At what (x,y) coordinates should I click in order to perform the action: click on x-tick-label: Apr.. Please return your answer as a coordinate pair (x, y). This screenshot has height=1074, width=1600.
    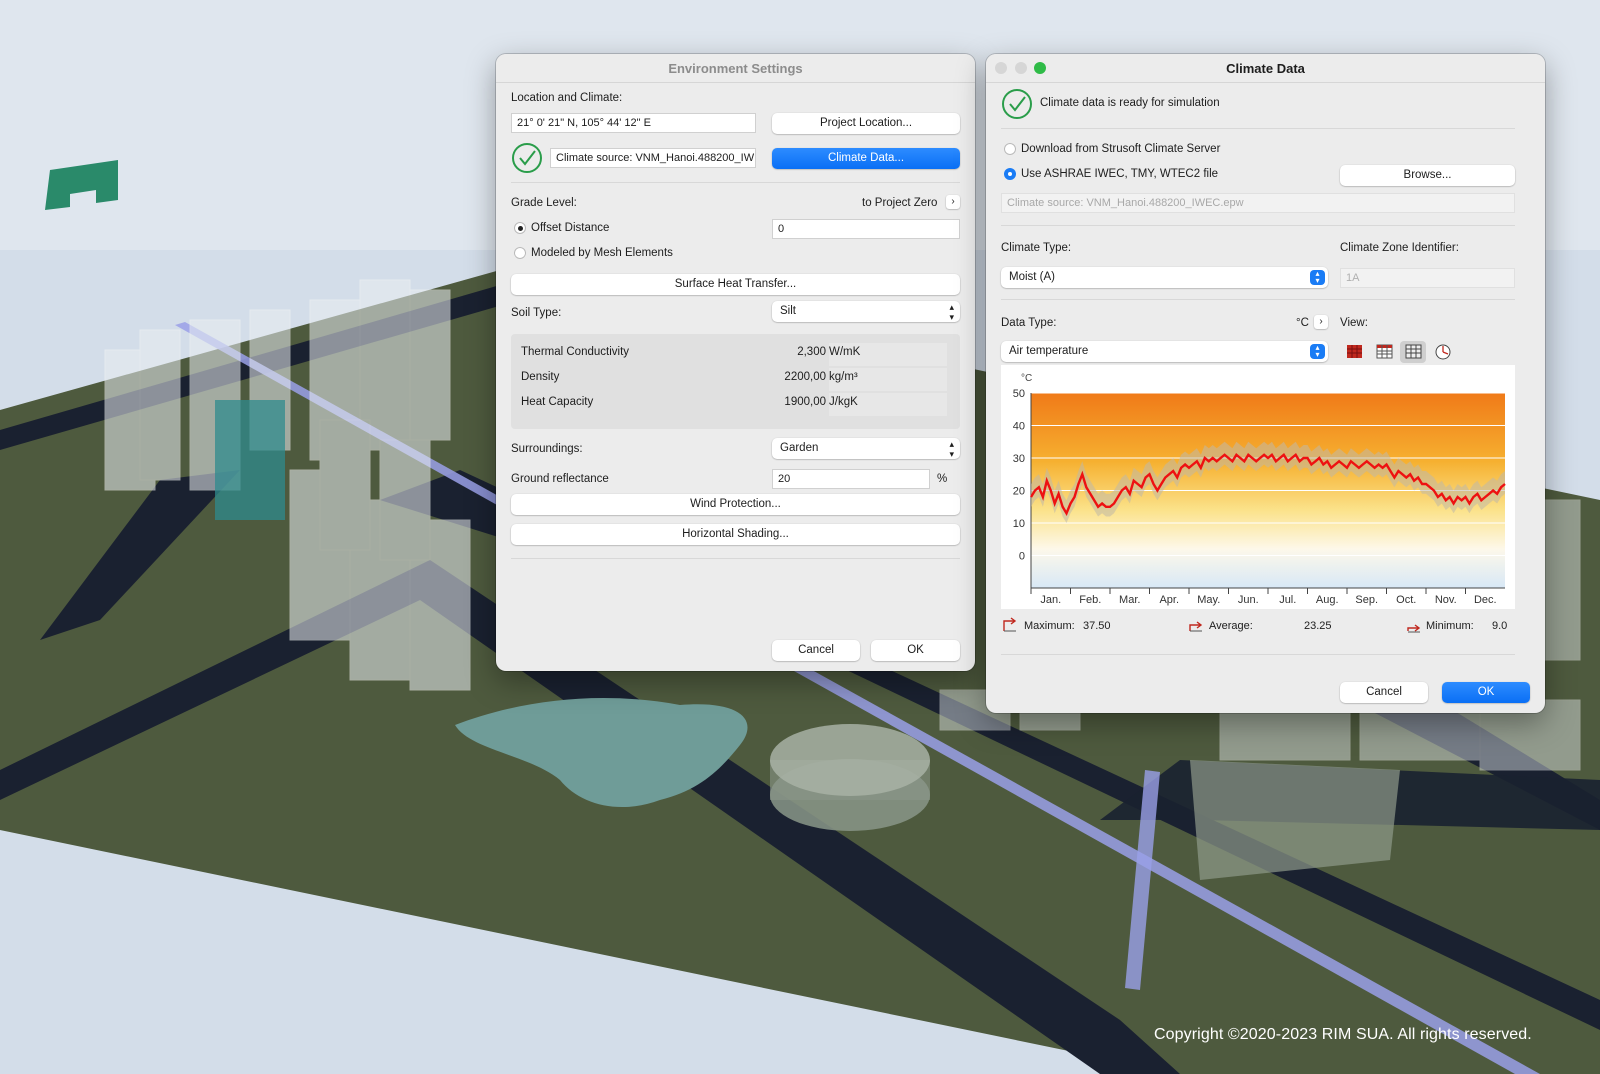
    Looking at the image, I should click on (1169, 600).